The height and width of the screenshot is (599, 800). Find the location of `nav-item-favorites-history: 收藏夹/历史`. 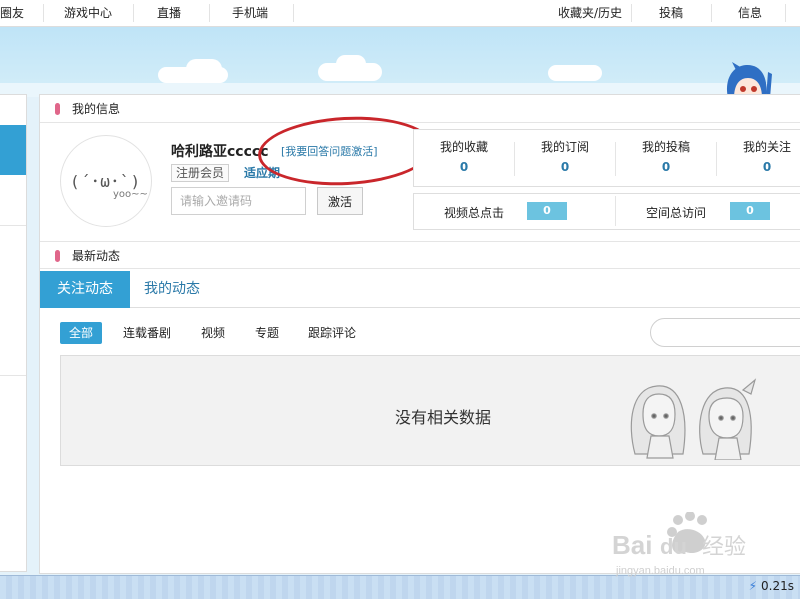

nav-item-favorites-history: 收藏夹/历史 is located at coordinates (590, 13).